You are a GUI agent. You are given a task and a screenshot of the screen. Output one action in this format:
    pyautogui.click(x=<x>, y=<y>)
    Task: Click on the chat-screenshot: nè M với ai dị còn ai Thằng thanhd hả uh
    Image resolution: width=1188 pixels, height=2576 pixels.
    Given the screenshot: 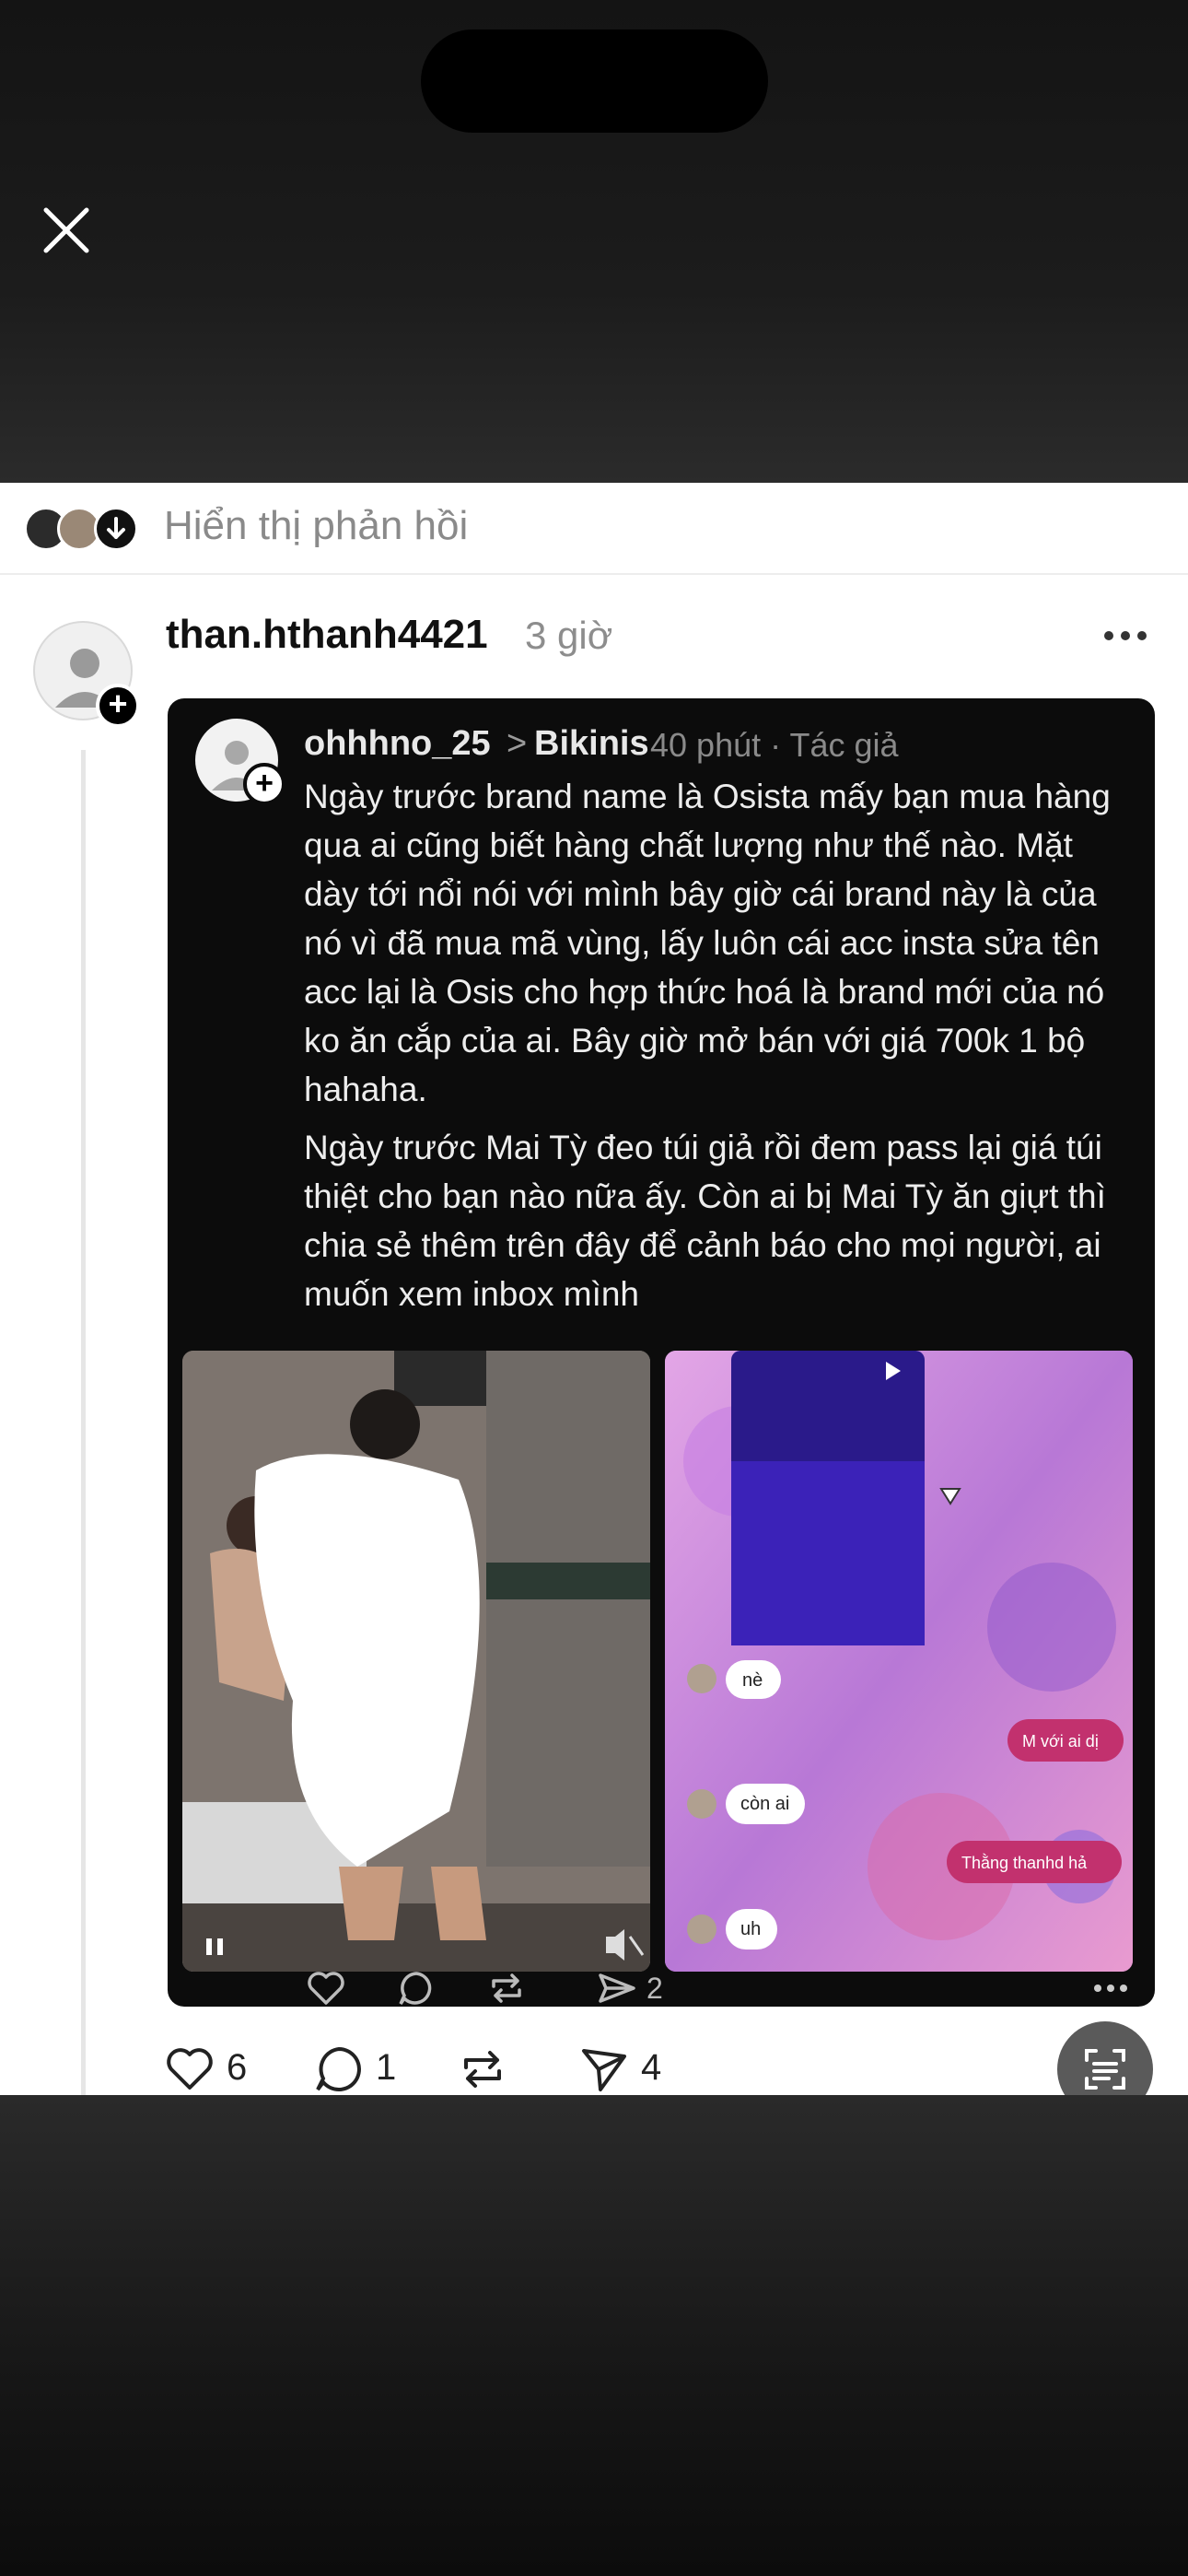 What is the action you would take?
    pyautogui.click(x=899, y=1661)
    